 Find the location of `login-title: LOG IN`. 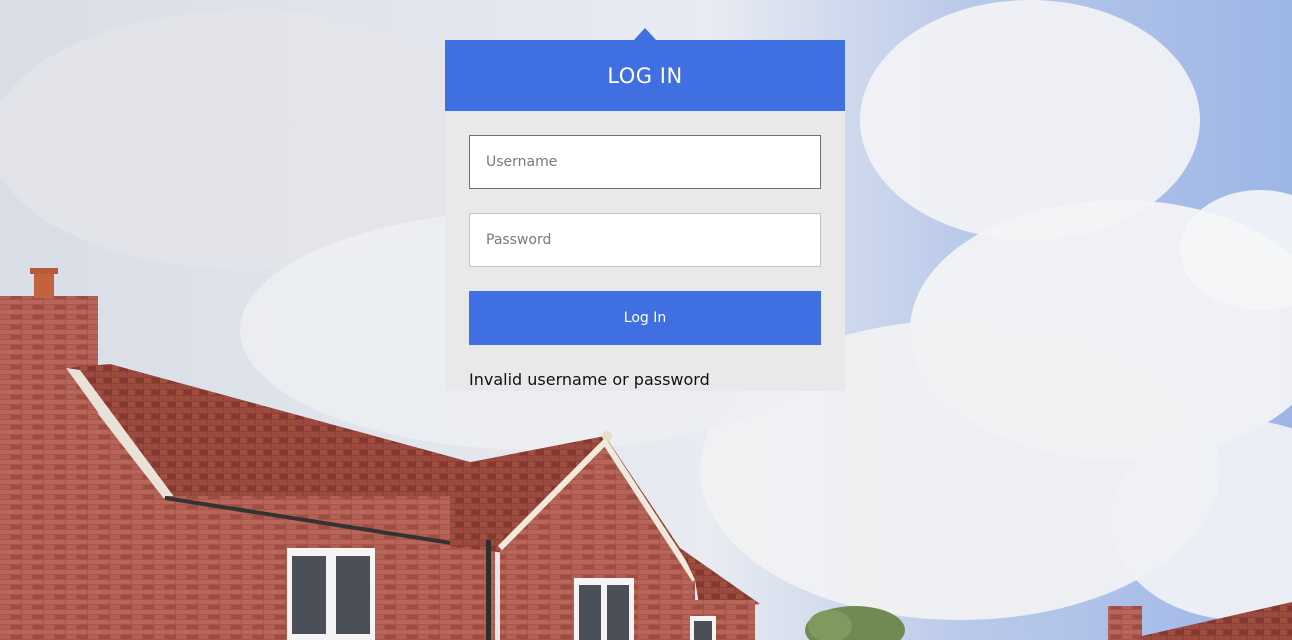

login-title: LOG IN is located at coordinates (645, 75).